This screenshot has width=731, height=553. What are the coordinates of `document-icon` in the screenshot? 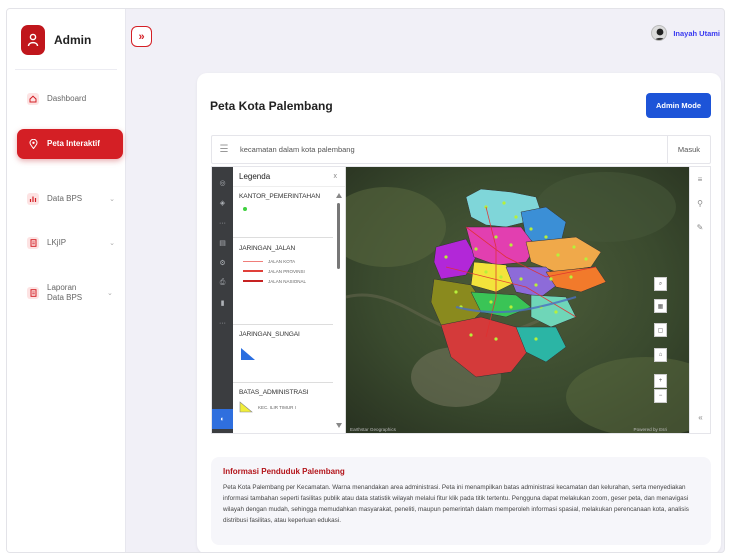 It's located at (33, 243).